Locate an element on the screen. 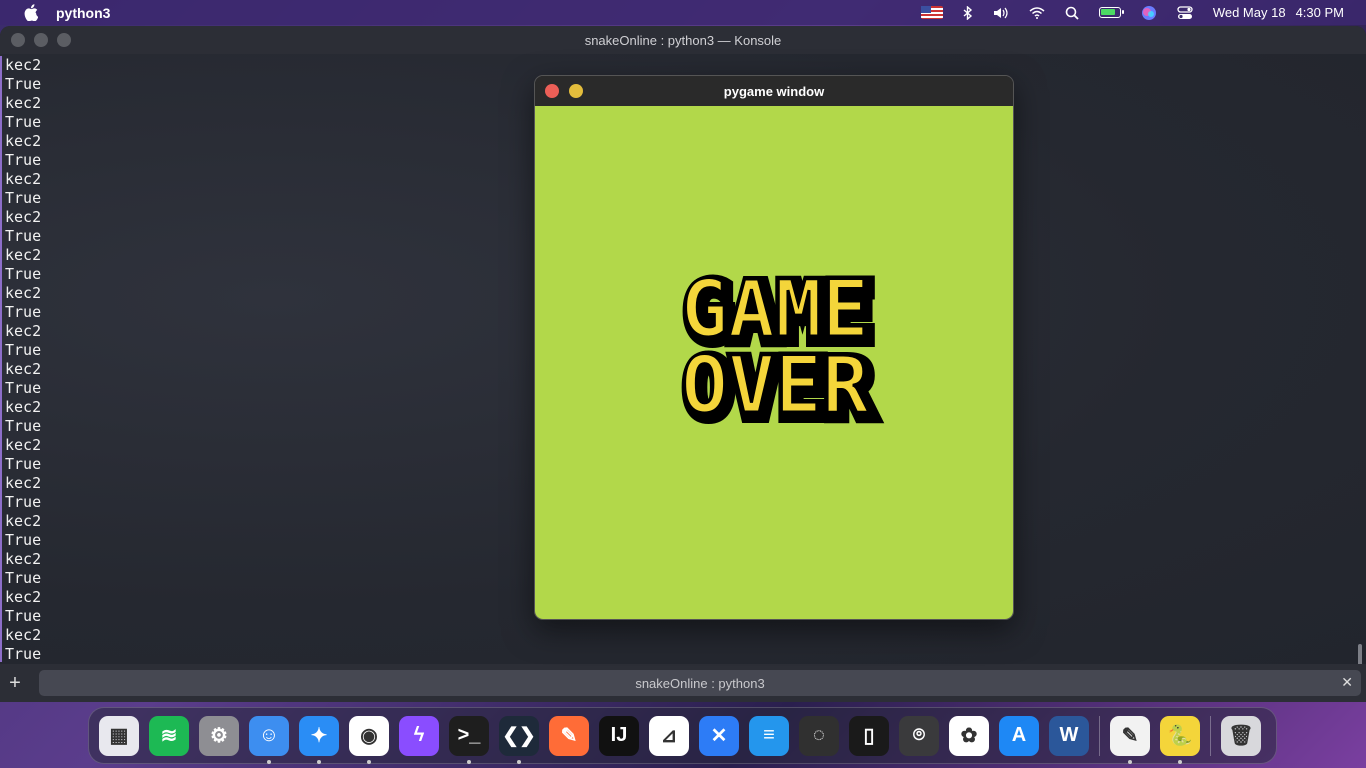 Image resolution: width=1366 pixels, height=768 pixels. game-over-line-2: OVER is located at coordinates (775, 384).